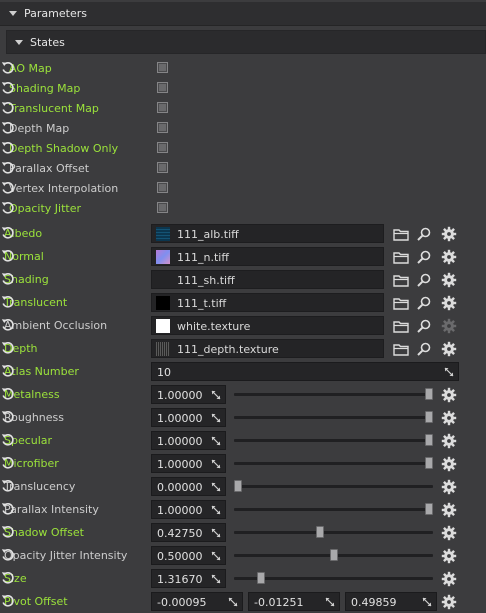  I want to click on texture-field: 111_n.tiff, so click(267, 256).